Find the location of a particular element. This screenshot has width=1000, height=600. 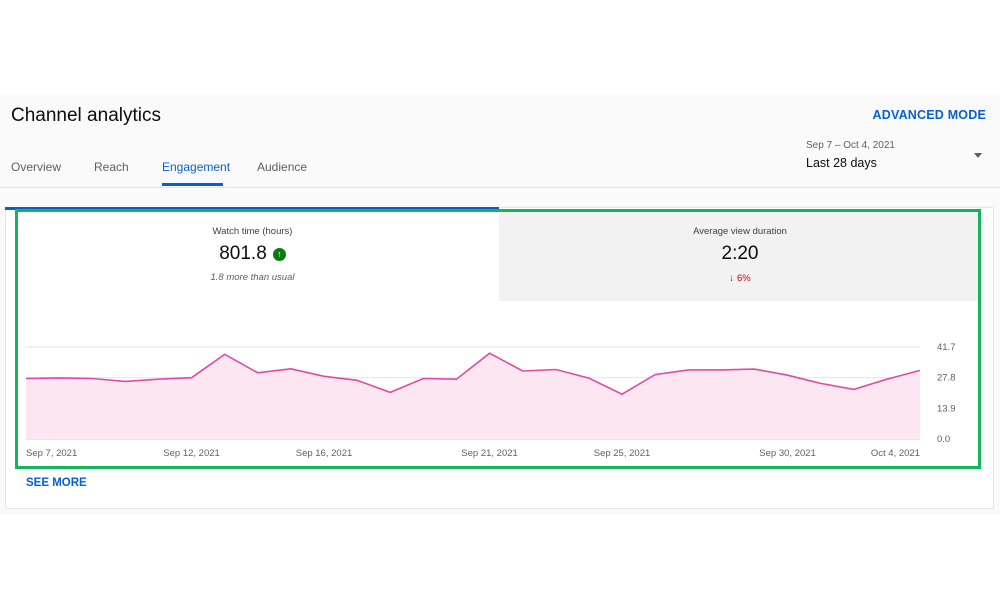

x-tick-label: Sep 21, 2021 is located at coordinates (489, 453).